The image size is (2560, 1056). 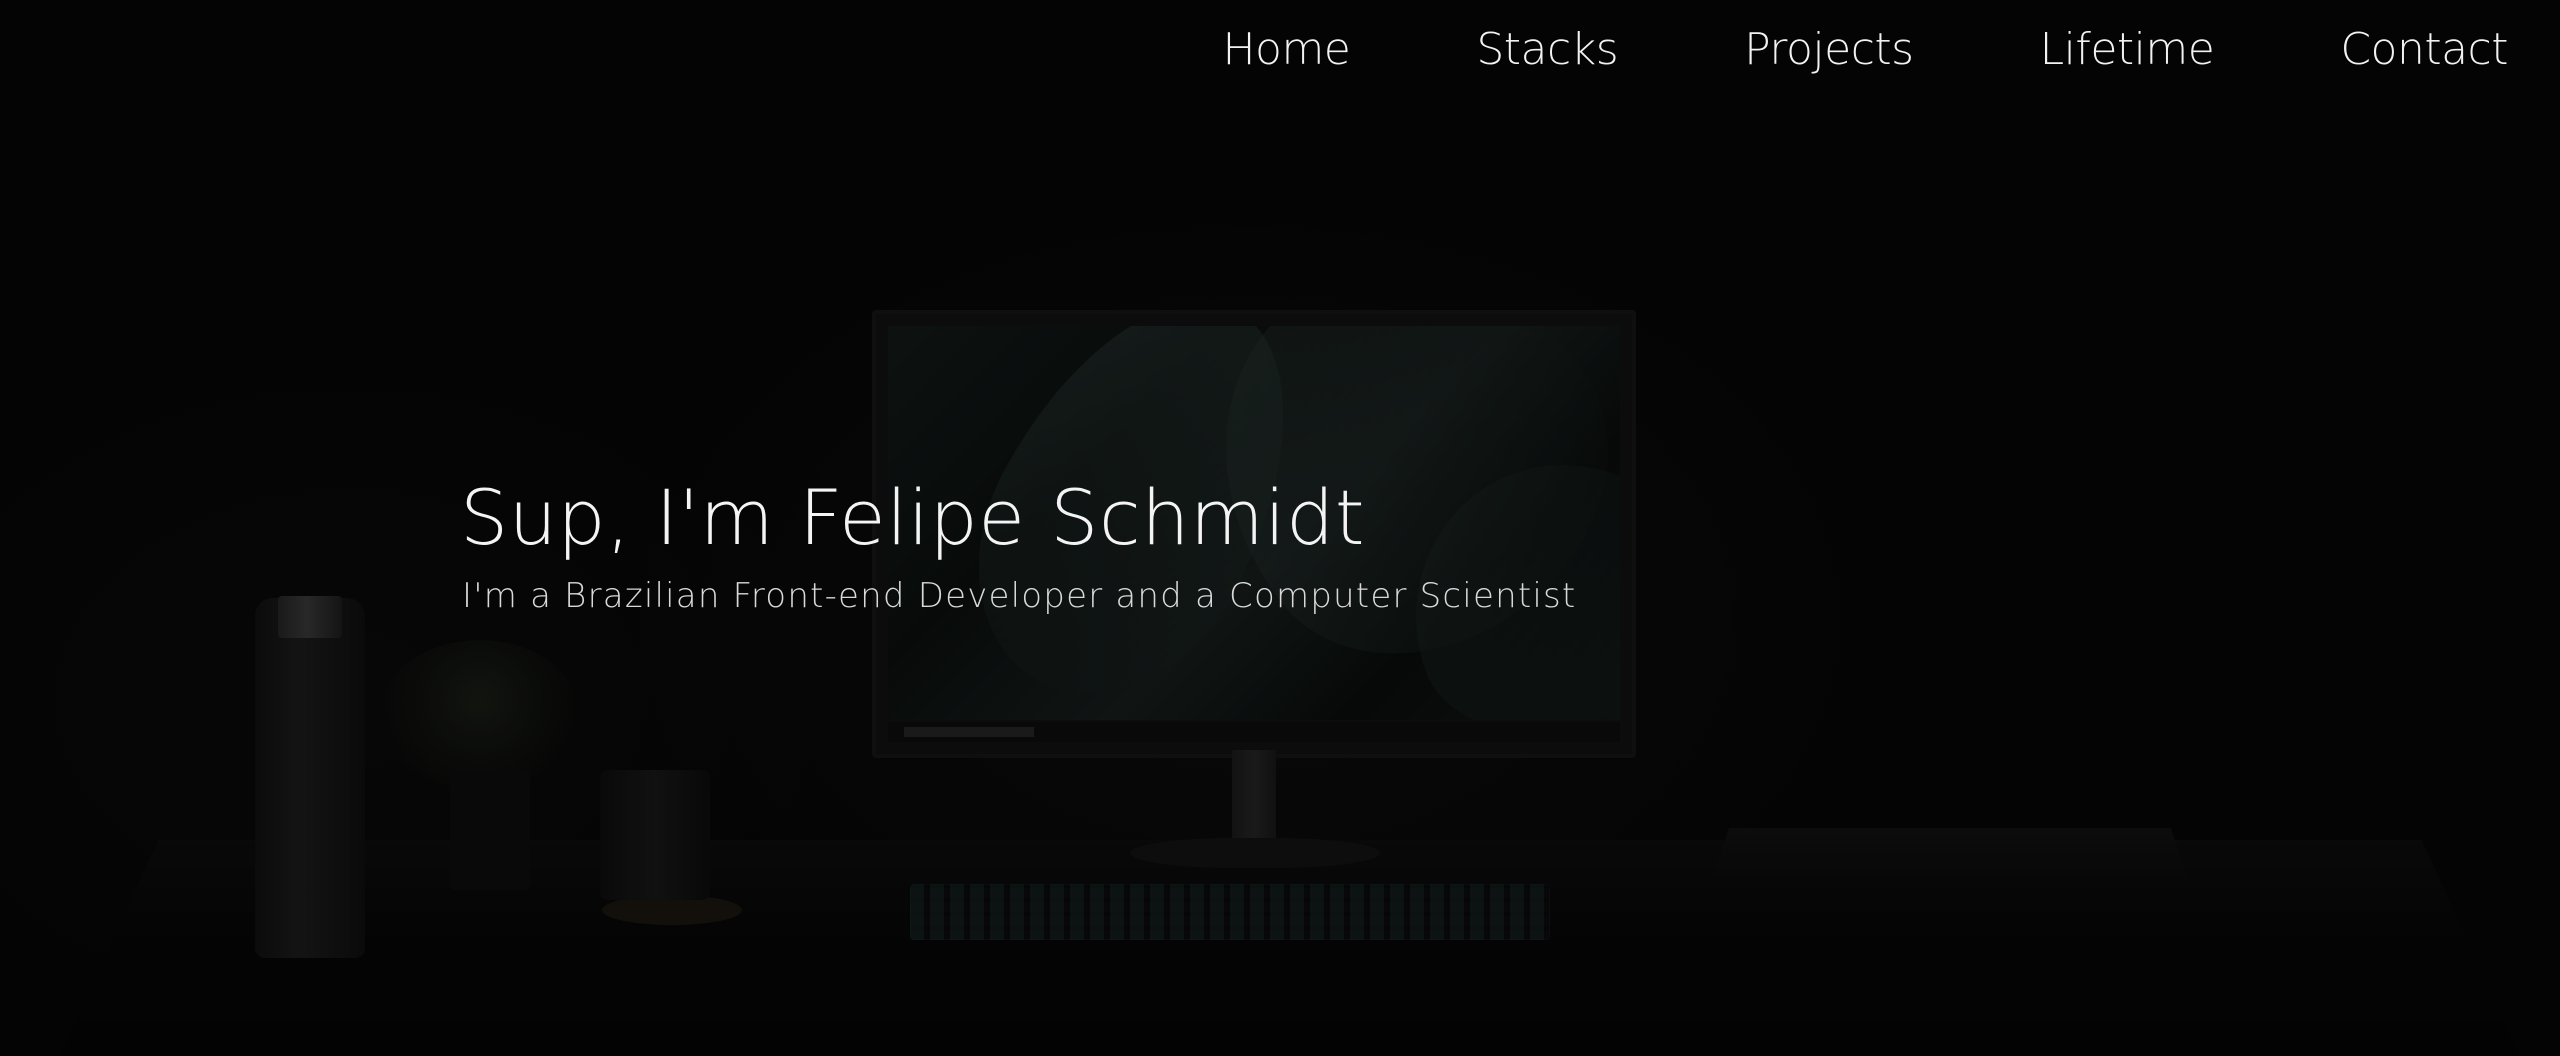 I want to click on nav-link-stacks: Stacks, so click(x=1547, y=50).